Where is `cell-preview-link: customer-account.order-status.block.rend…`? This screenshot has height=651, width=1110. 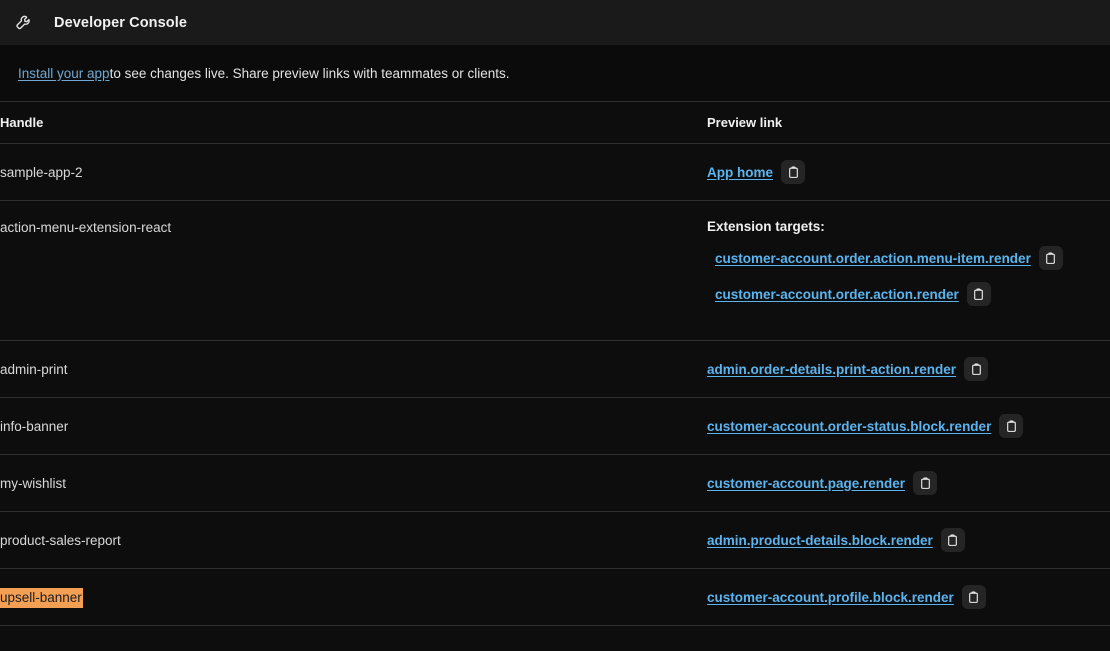 cell-preview-link: customer-account.order-status.block.rend… is located at coordinates (906, 426).